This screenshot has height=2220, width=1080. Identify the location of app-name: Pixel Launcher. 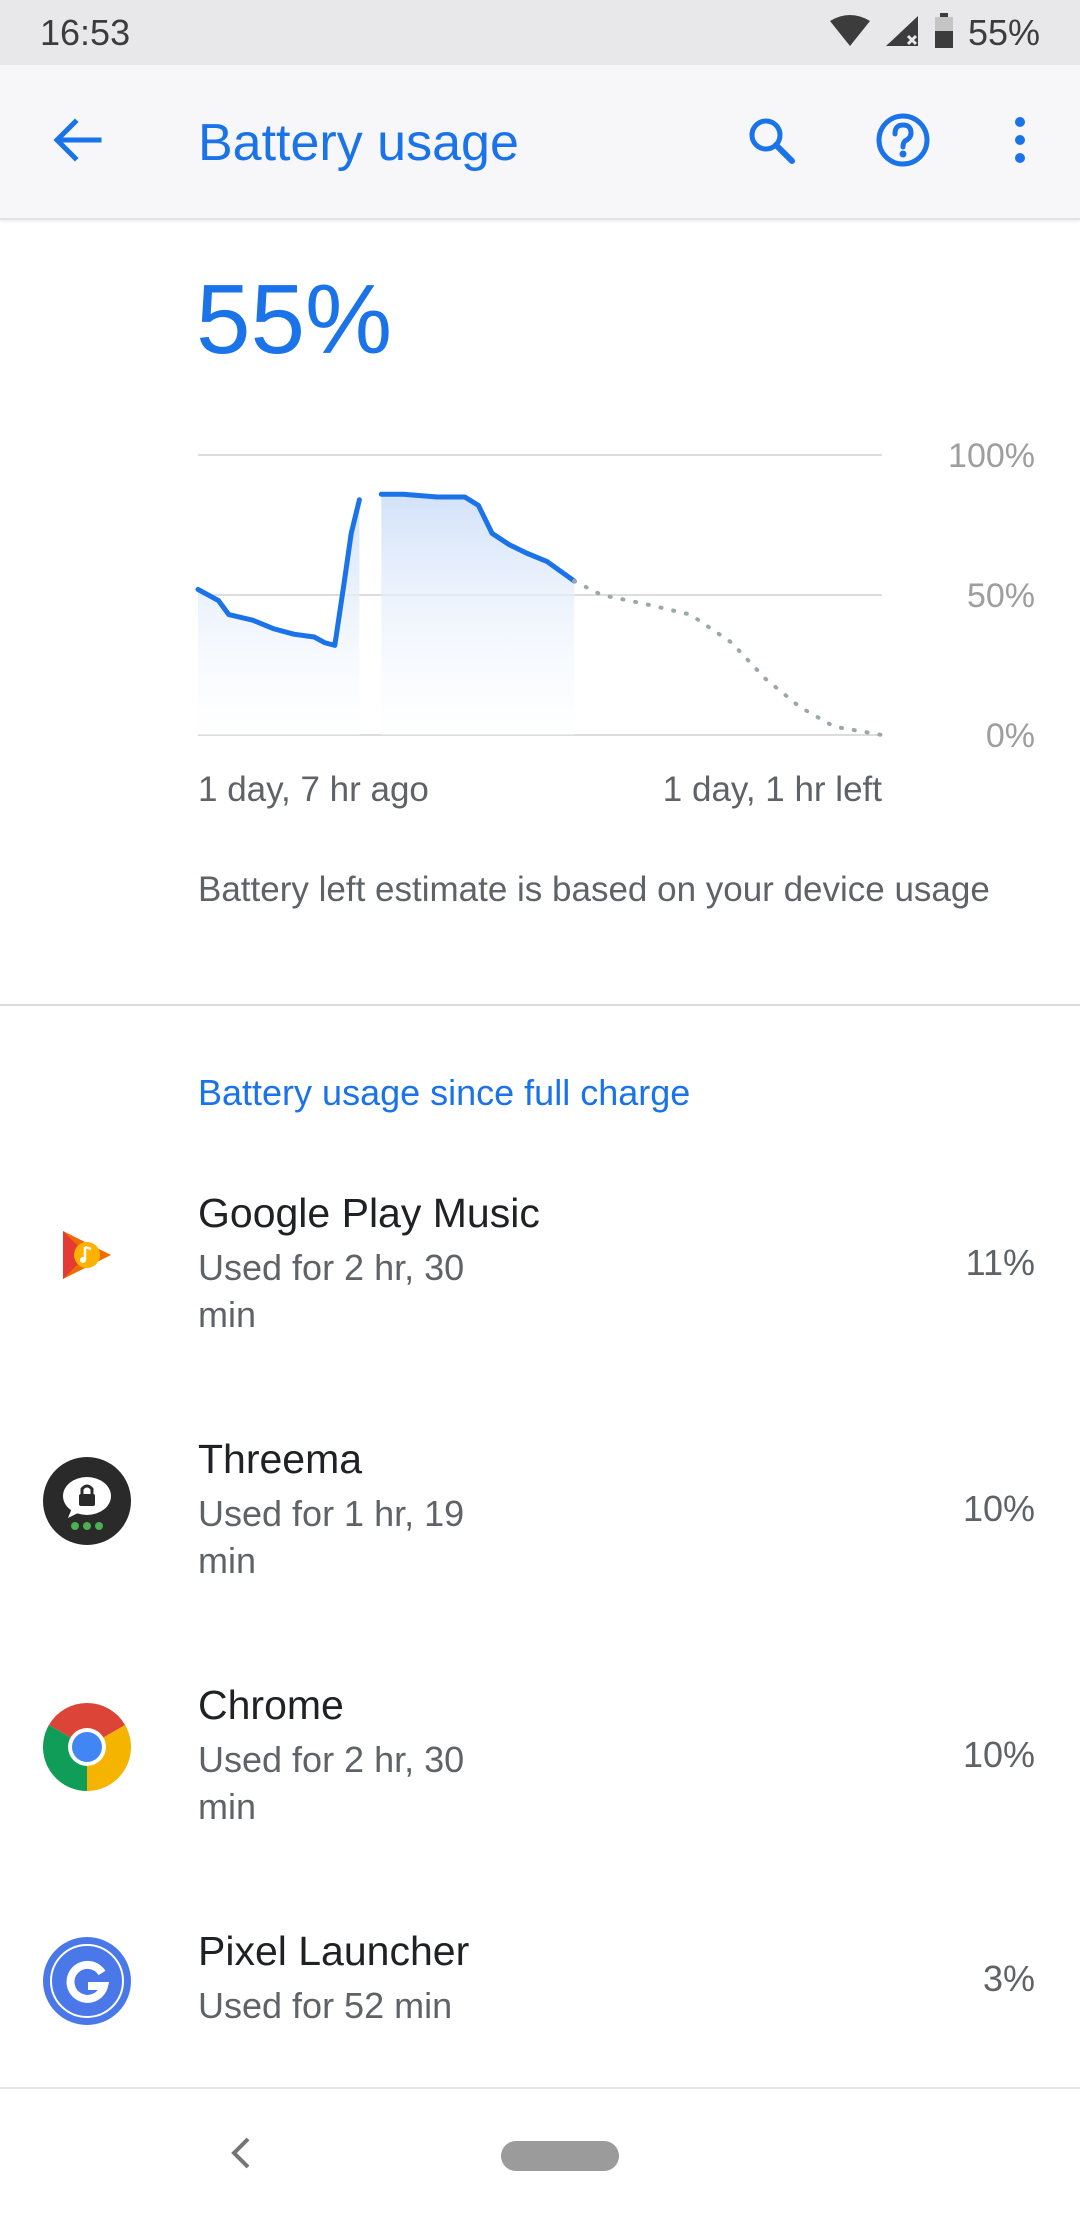
(334, 1951).